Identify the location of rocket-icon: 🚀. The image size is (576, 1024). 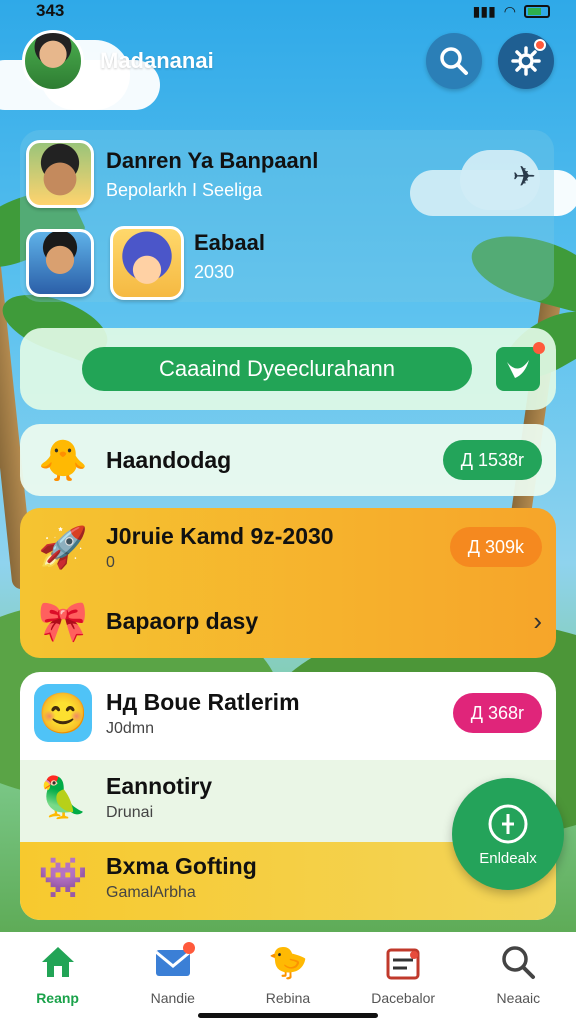
(63, 547).